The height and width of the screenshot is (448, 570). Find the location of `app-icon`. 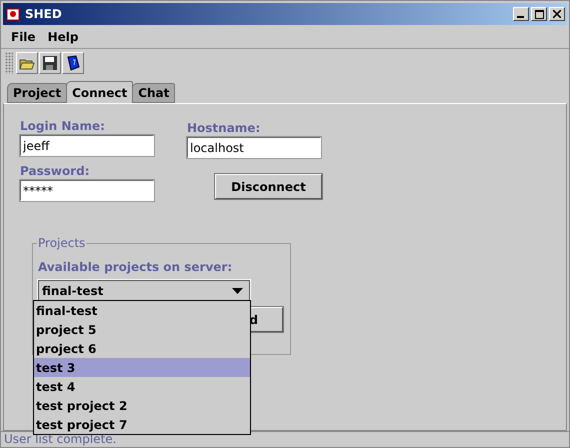

app-icon is located at coordinates (13, 14).